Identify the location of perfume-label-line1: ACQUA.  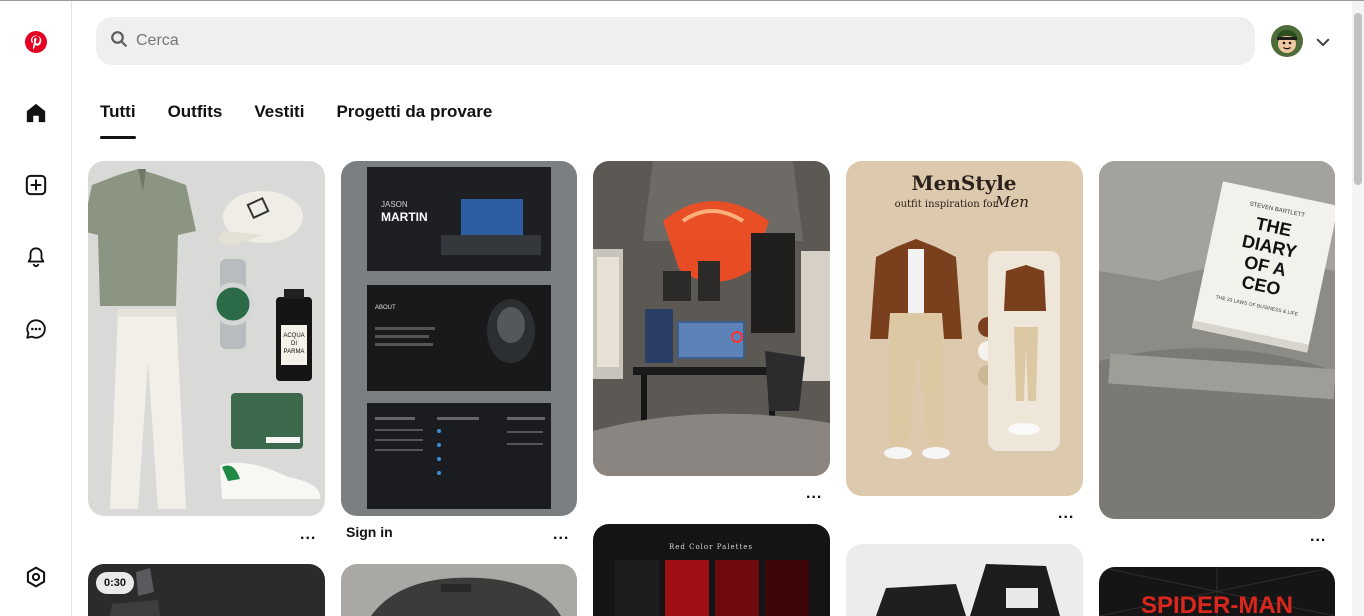
(293, 336).